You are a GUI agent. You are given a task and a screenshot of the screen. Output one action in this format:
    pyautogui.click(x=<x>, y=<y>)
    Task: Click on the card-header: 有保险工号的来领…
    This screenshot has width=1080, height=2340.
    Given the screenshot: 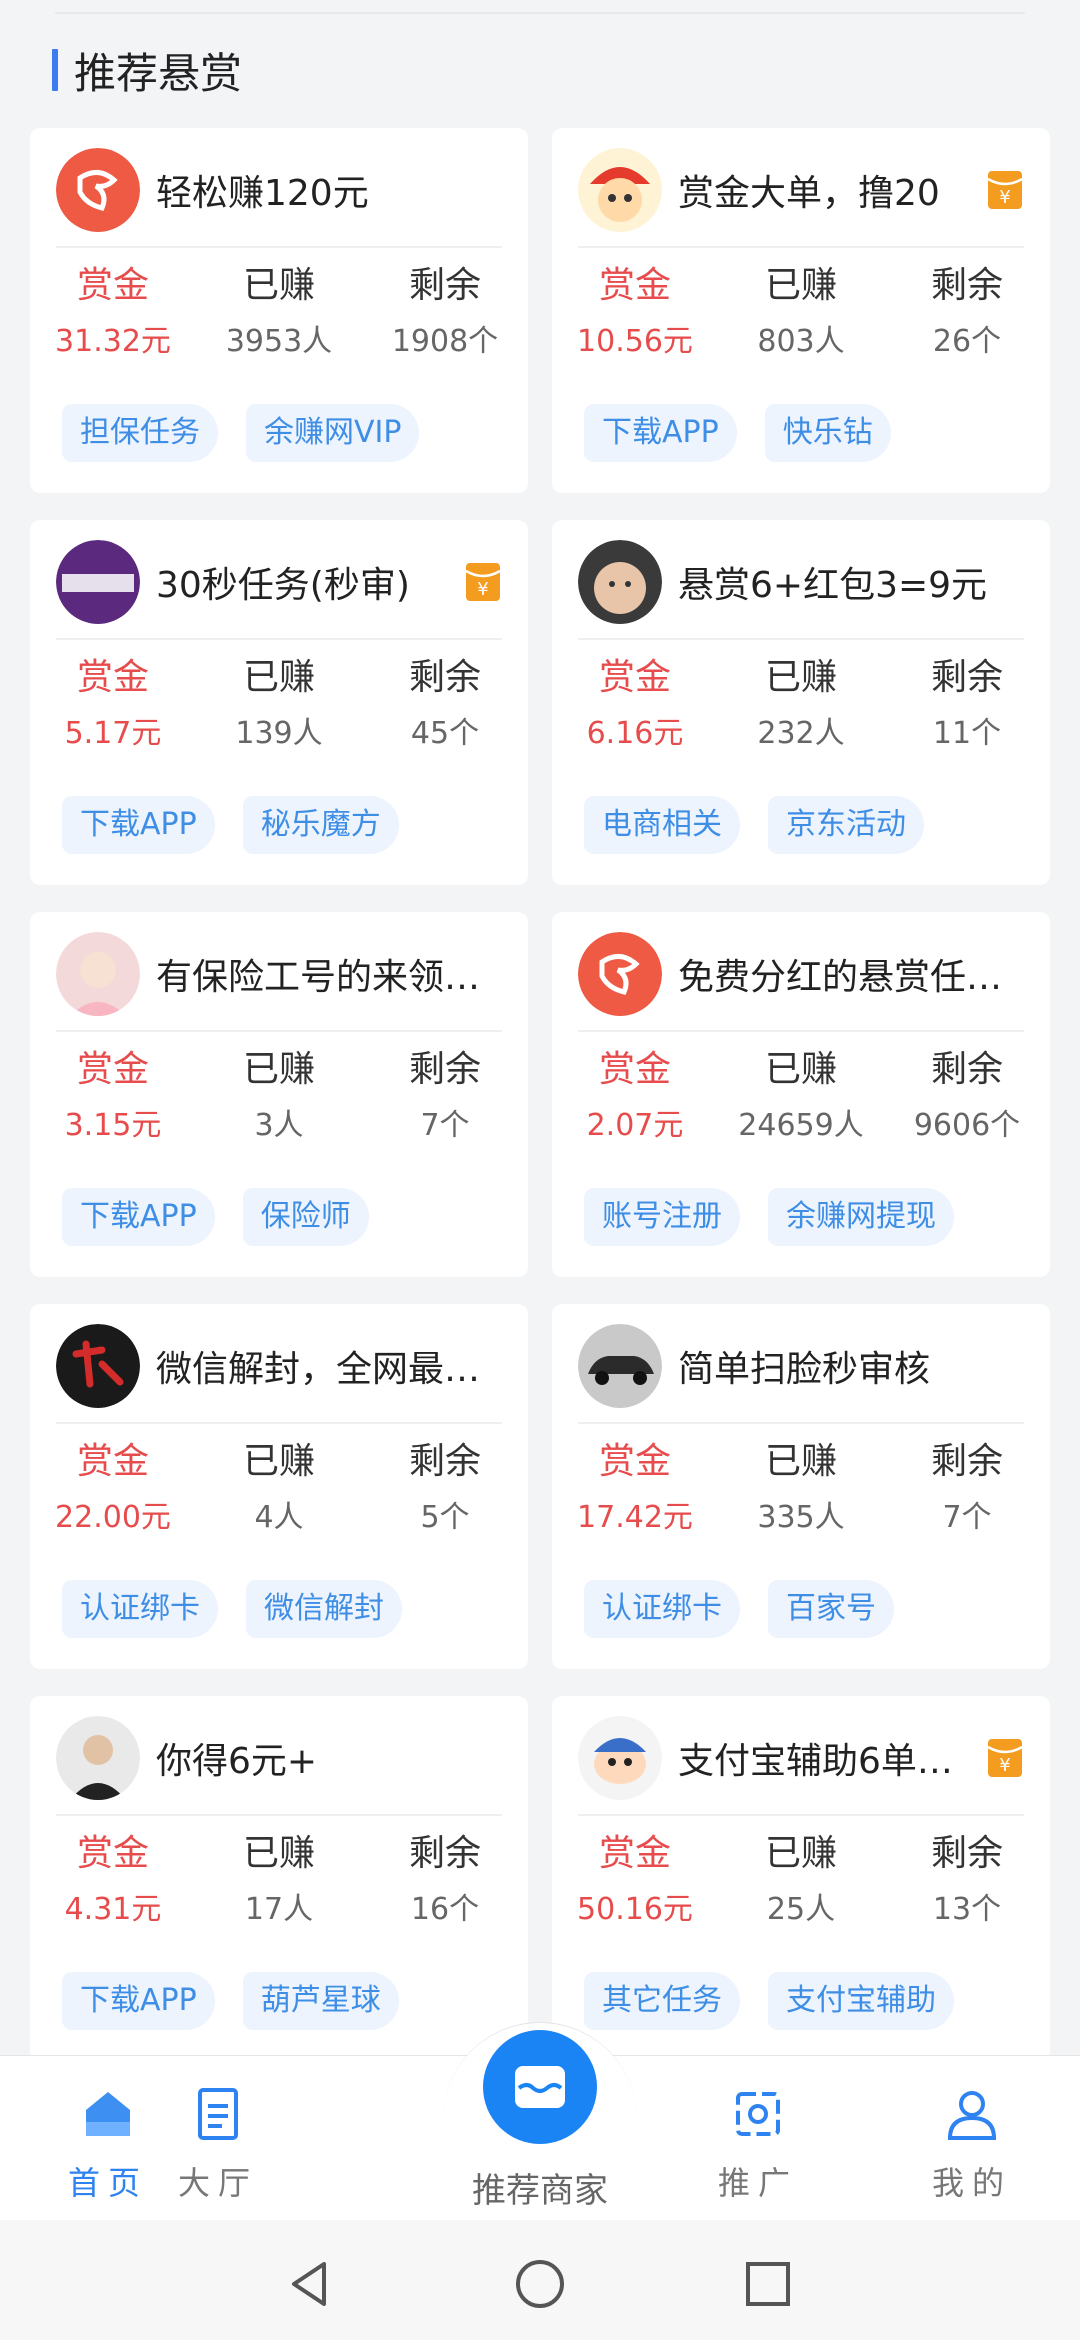 What is the action you would take?
    pyautogui.click(x=279, y=974)
    